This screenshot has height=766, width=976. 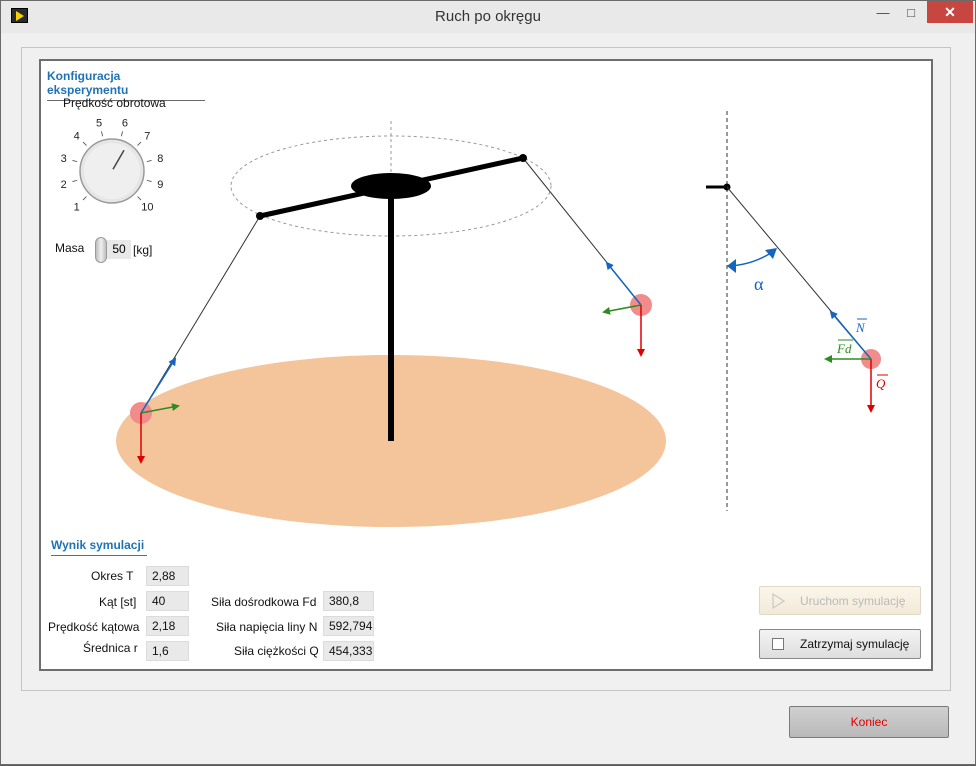 What do you see at coordinates (112, 171) in the screenshot?
I see `speed-knob-face` at bounding box center [112, 171].